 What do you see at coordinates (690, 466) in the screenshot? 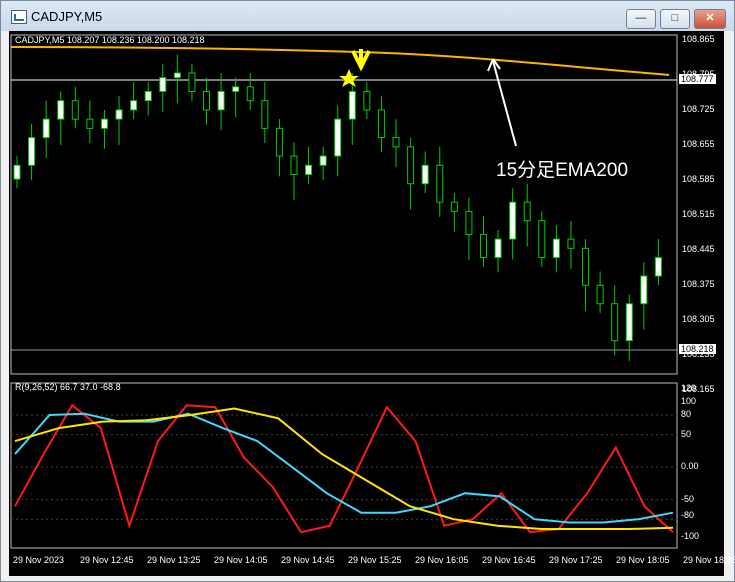
I see `osc-tick-label: 0.00` at bounding box center [690, 466].